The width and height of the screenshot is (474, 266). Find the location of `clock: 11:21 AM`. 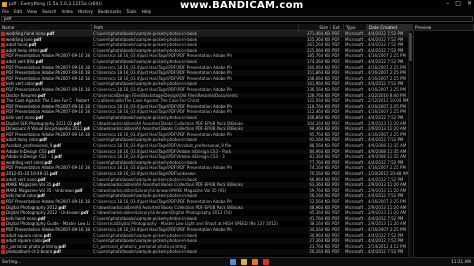

clock: 11:21 AM is located at coordinates (461, 261).